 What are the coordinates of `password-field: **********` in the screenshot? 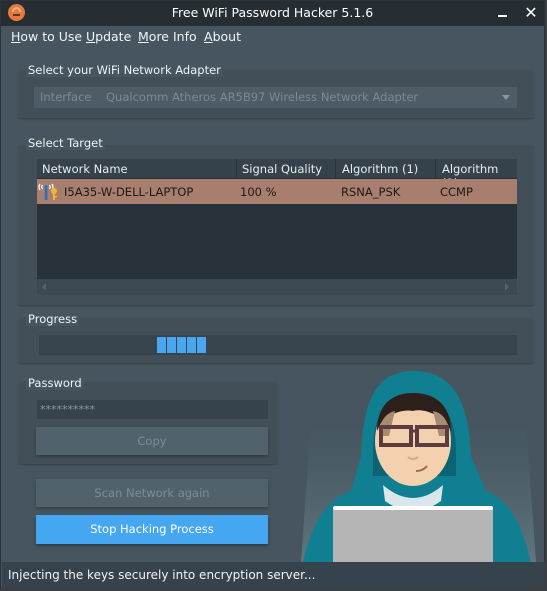 It's located at (152, 409).